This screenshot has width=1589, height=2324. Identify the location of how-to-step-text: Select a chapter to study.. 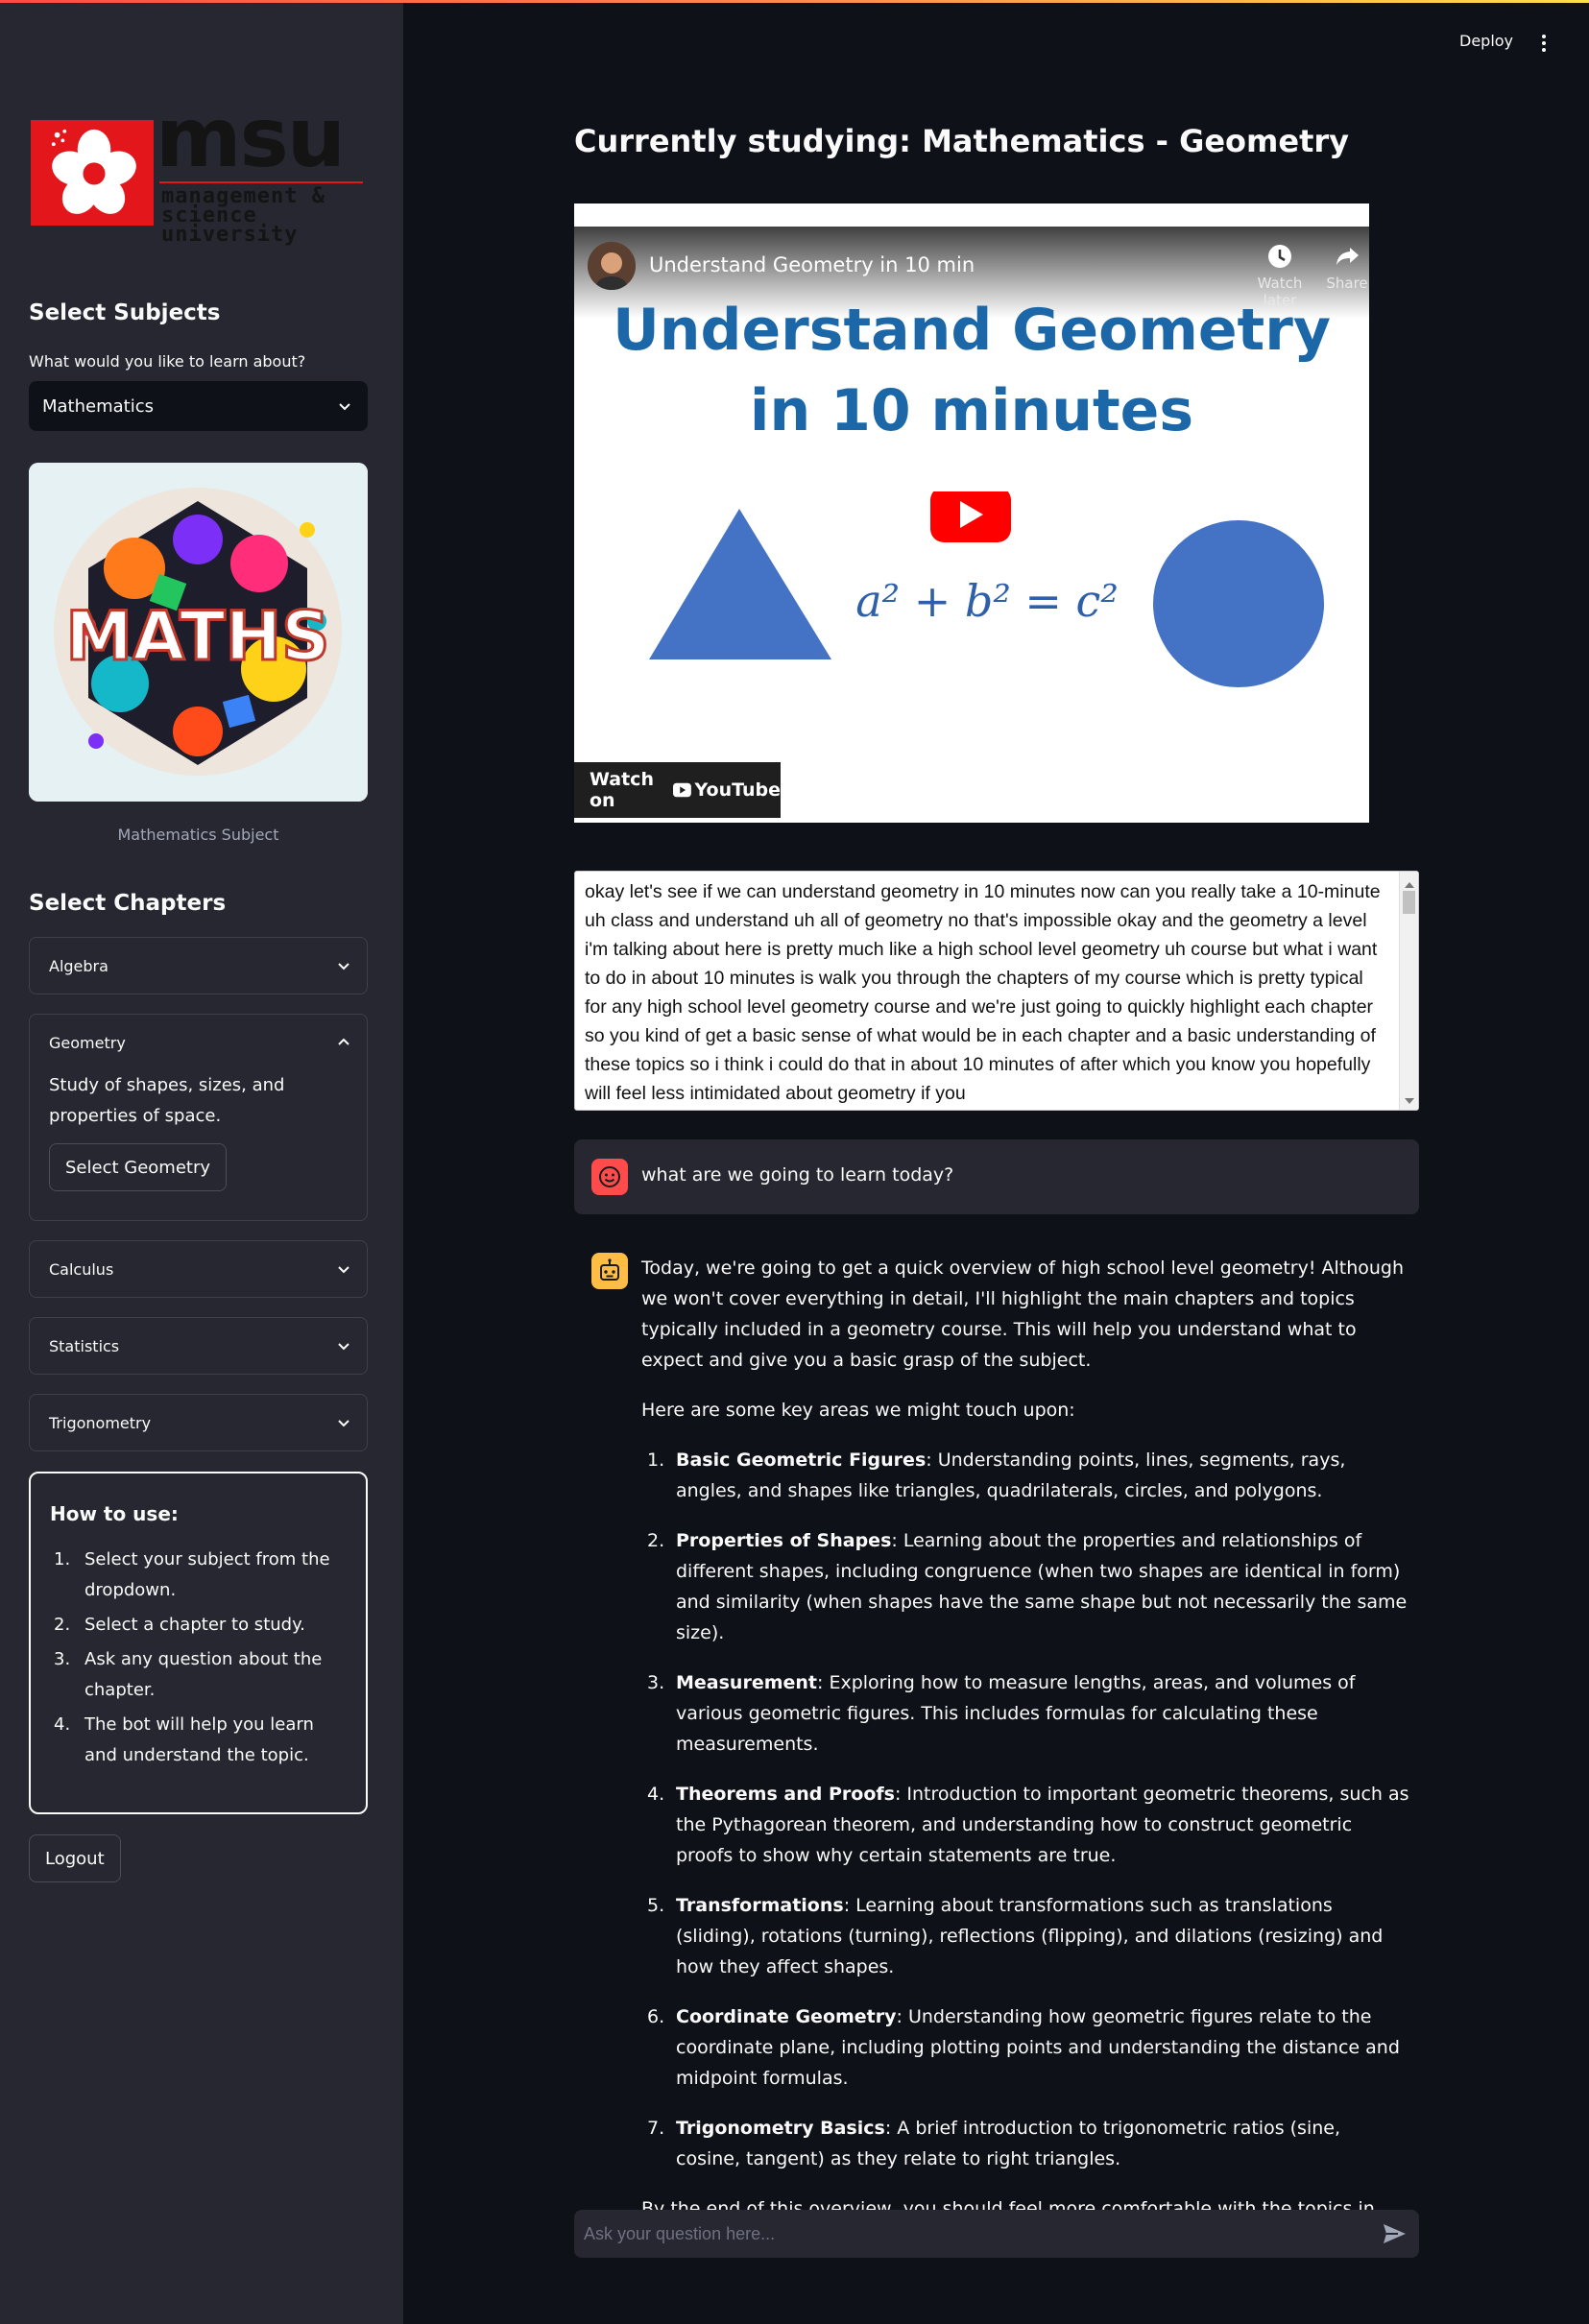
(195, 1625).